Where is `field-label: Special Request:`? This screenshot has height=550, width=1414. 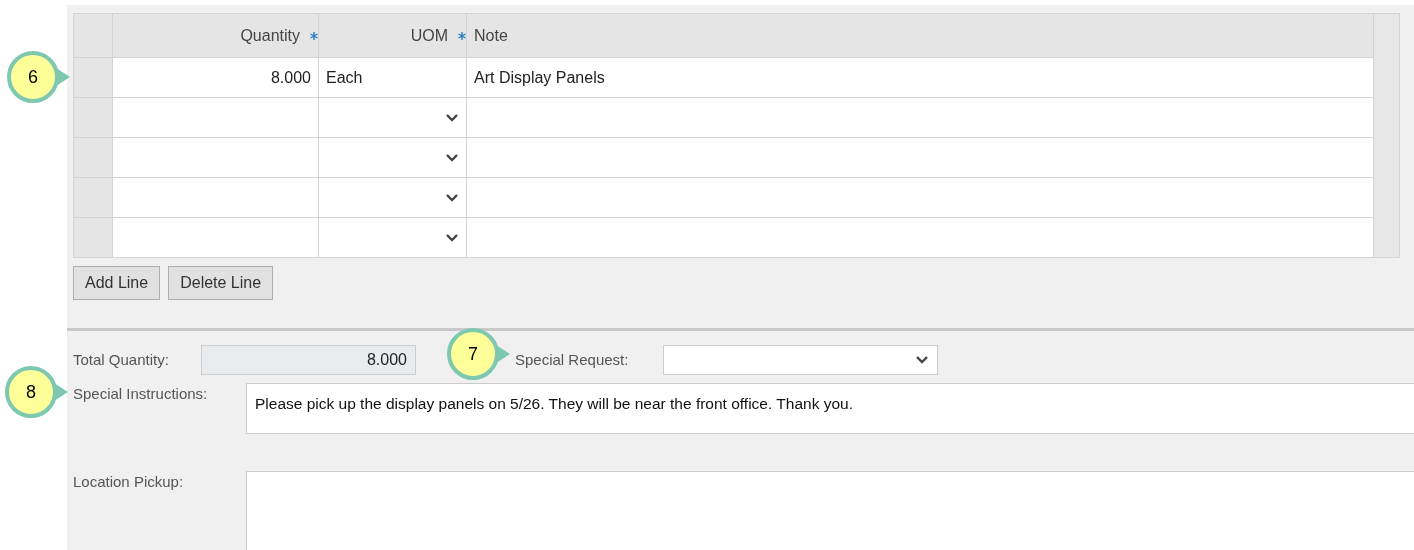
field-label: Special Request: is located at coordinates (572, 359).